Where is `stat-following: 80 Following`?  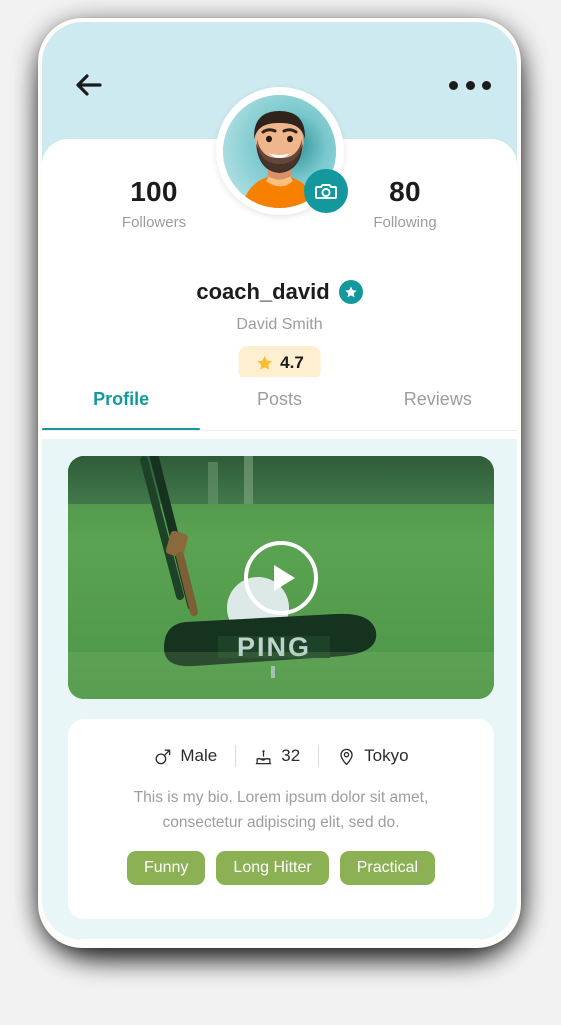
stat-following: 80 Following is located at coordinates (405, 203).